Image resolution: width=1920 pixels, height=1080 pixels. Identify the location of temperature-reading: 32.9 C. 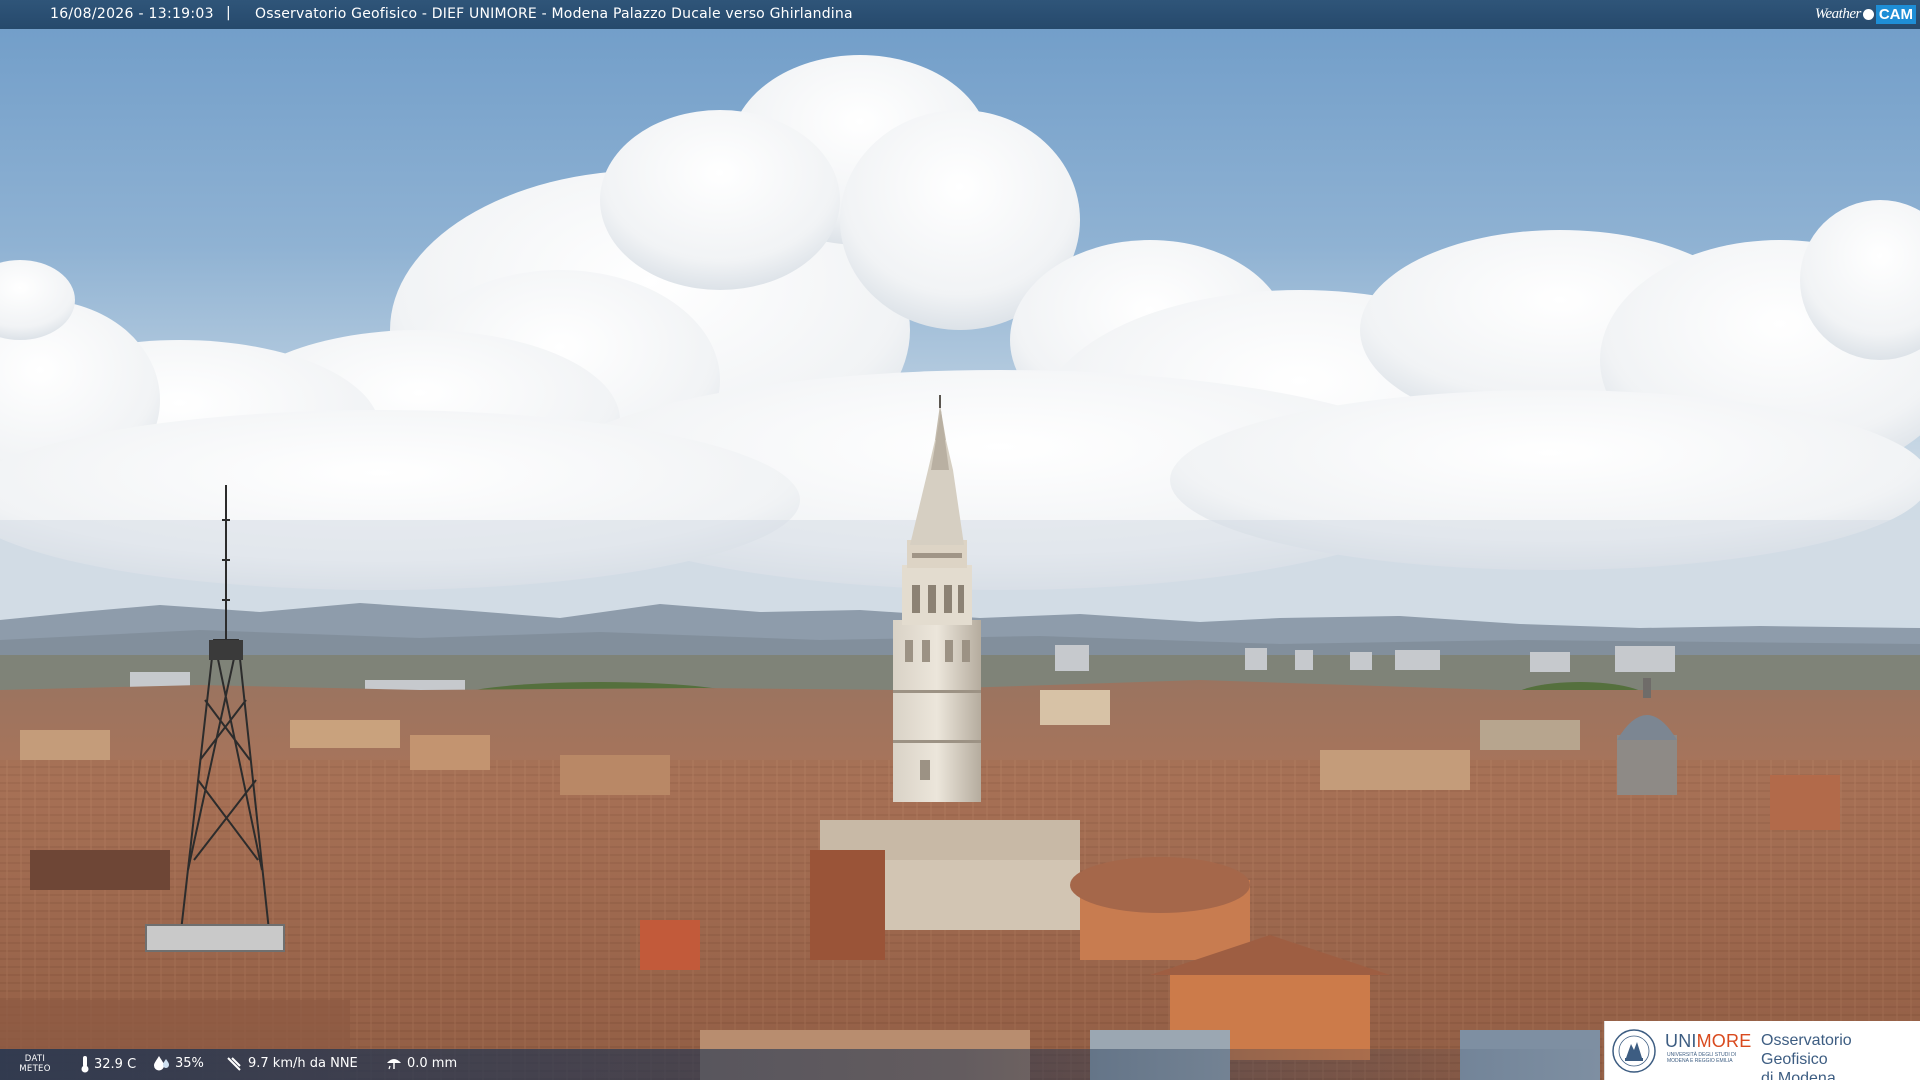
(108, 1064).